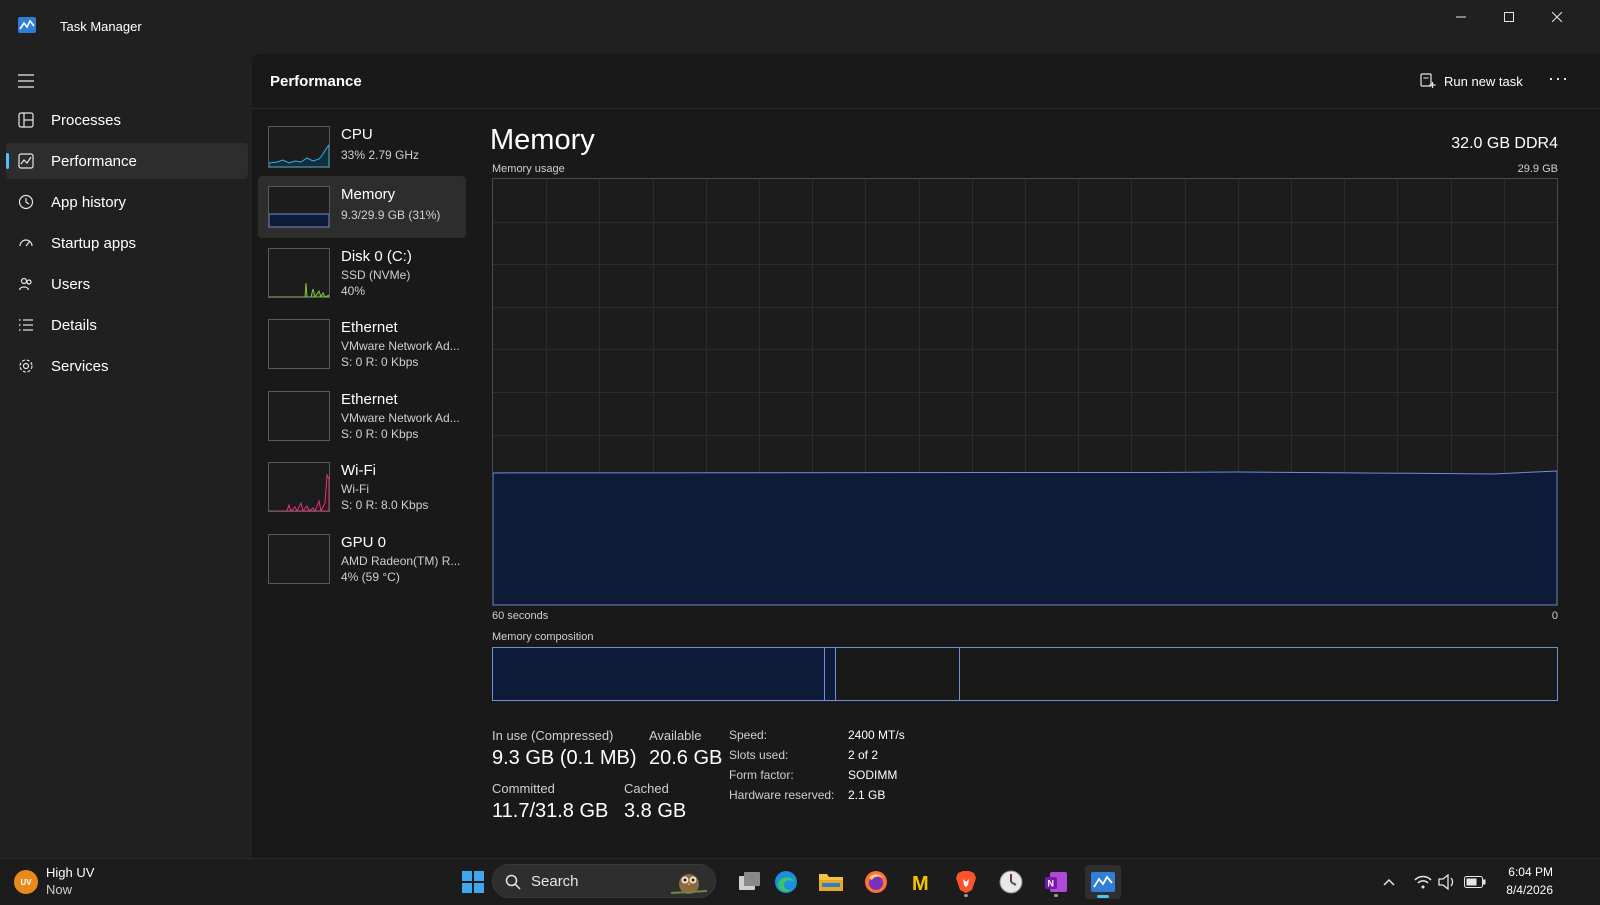  Describe the element at coordinates (362, 487) in the screenshot. I see `resource-item-wifi: Wi-Fi Wi-Fi S: 0 R: 8.0 Kbps` at that location.